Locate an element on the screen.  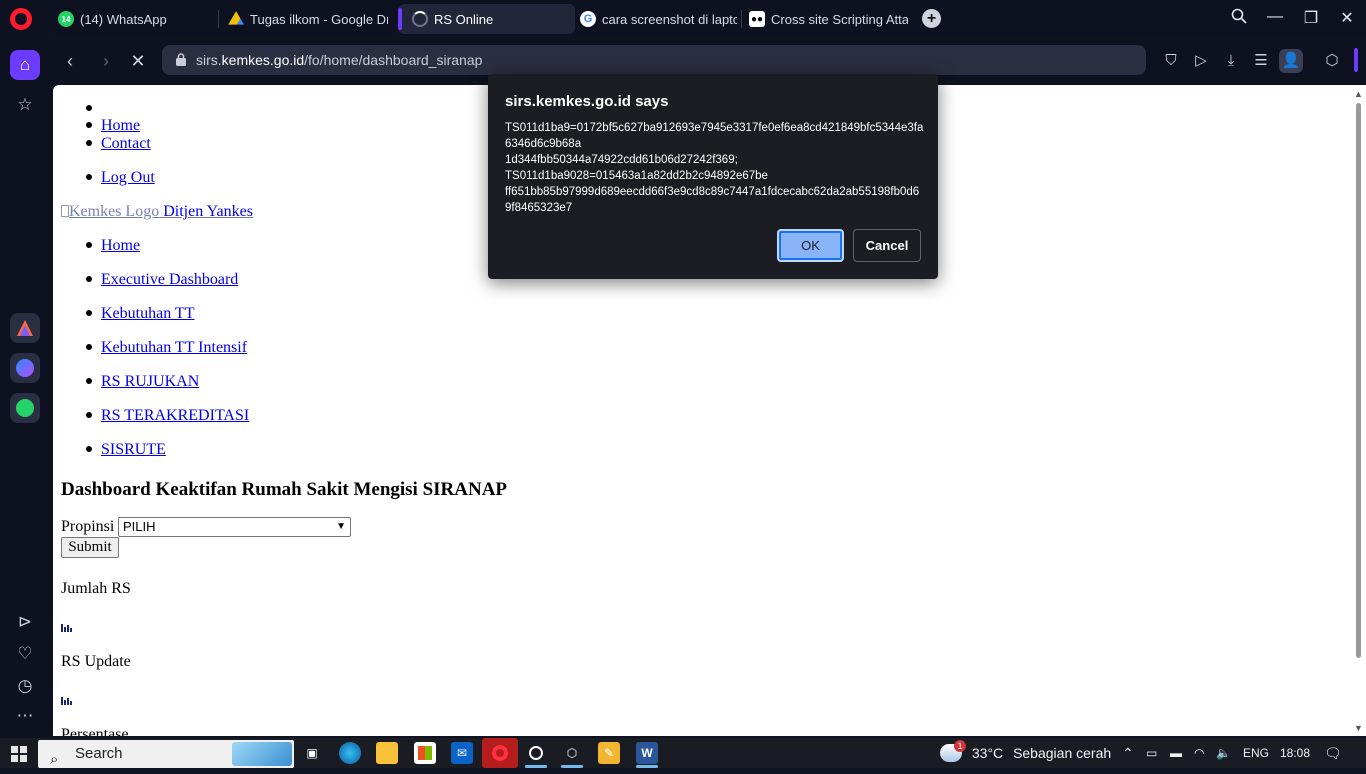
url-prefix: sirs. is located at coordinates (209, 60).